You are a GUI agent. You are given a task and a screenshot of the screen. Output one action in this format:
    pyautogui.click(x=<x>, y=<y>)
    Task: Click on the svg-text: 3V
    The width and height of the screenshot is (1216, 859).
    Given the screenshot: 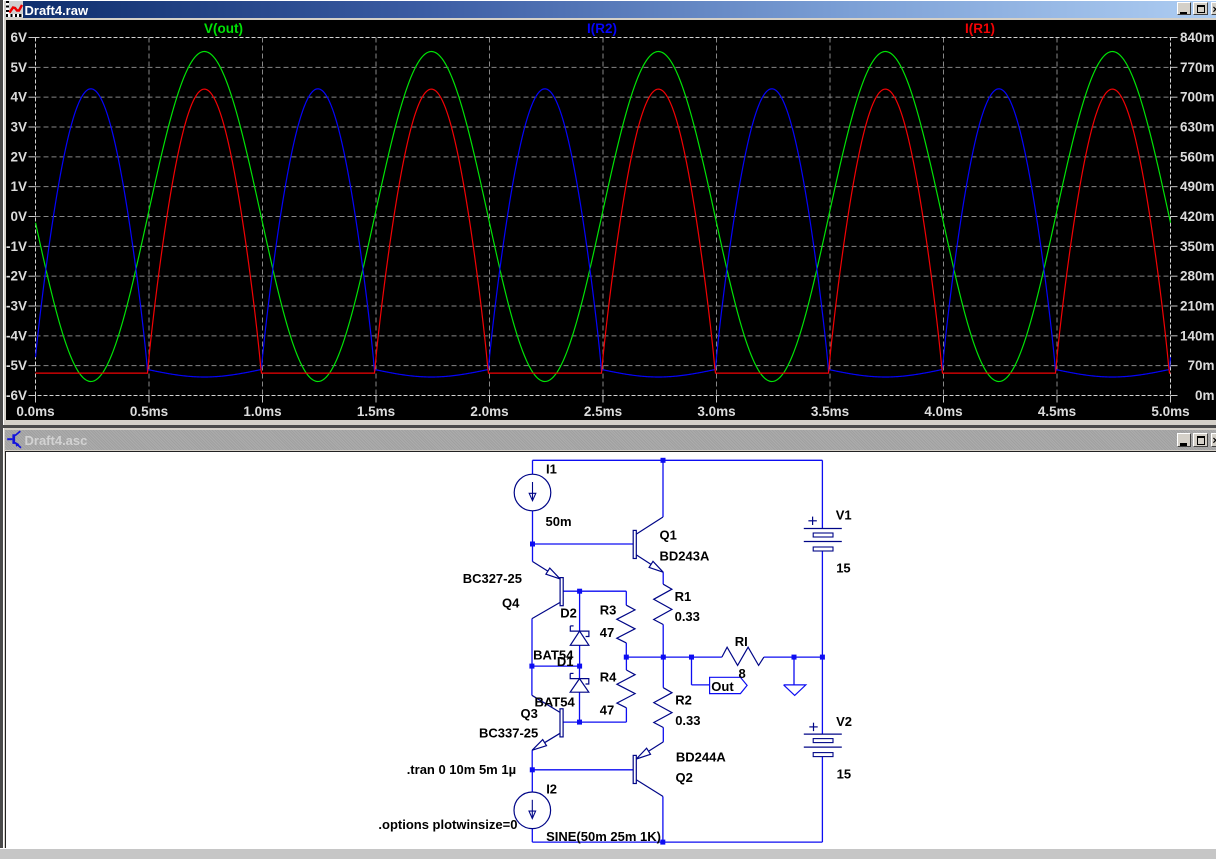 What is the action you would take?
    pyautogui.click(x=18, y=127)
    